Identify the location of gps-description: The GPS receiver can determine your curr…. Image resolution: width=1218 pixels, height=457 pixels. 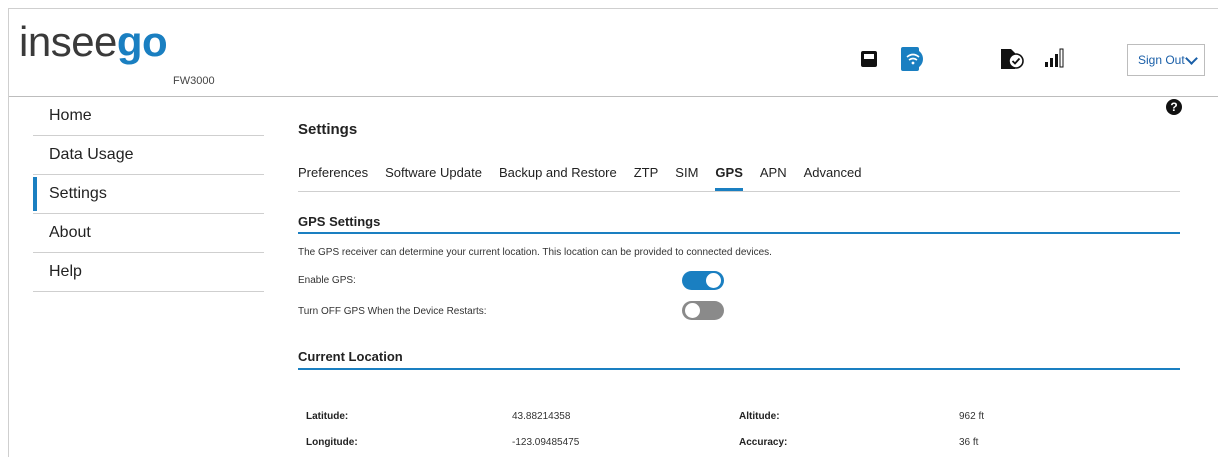
(535, 252).